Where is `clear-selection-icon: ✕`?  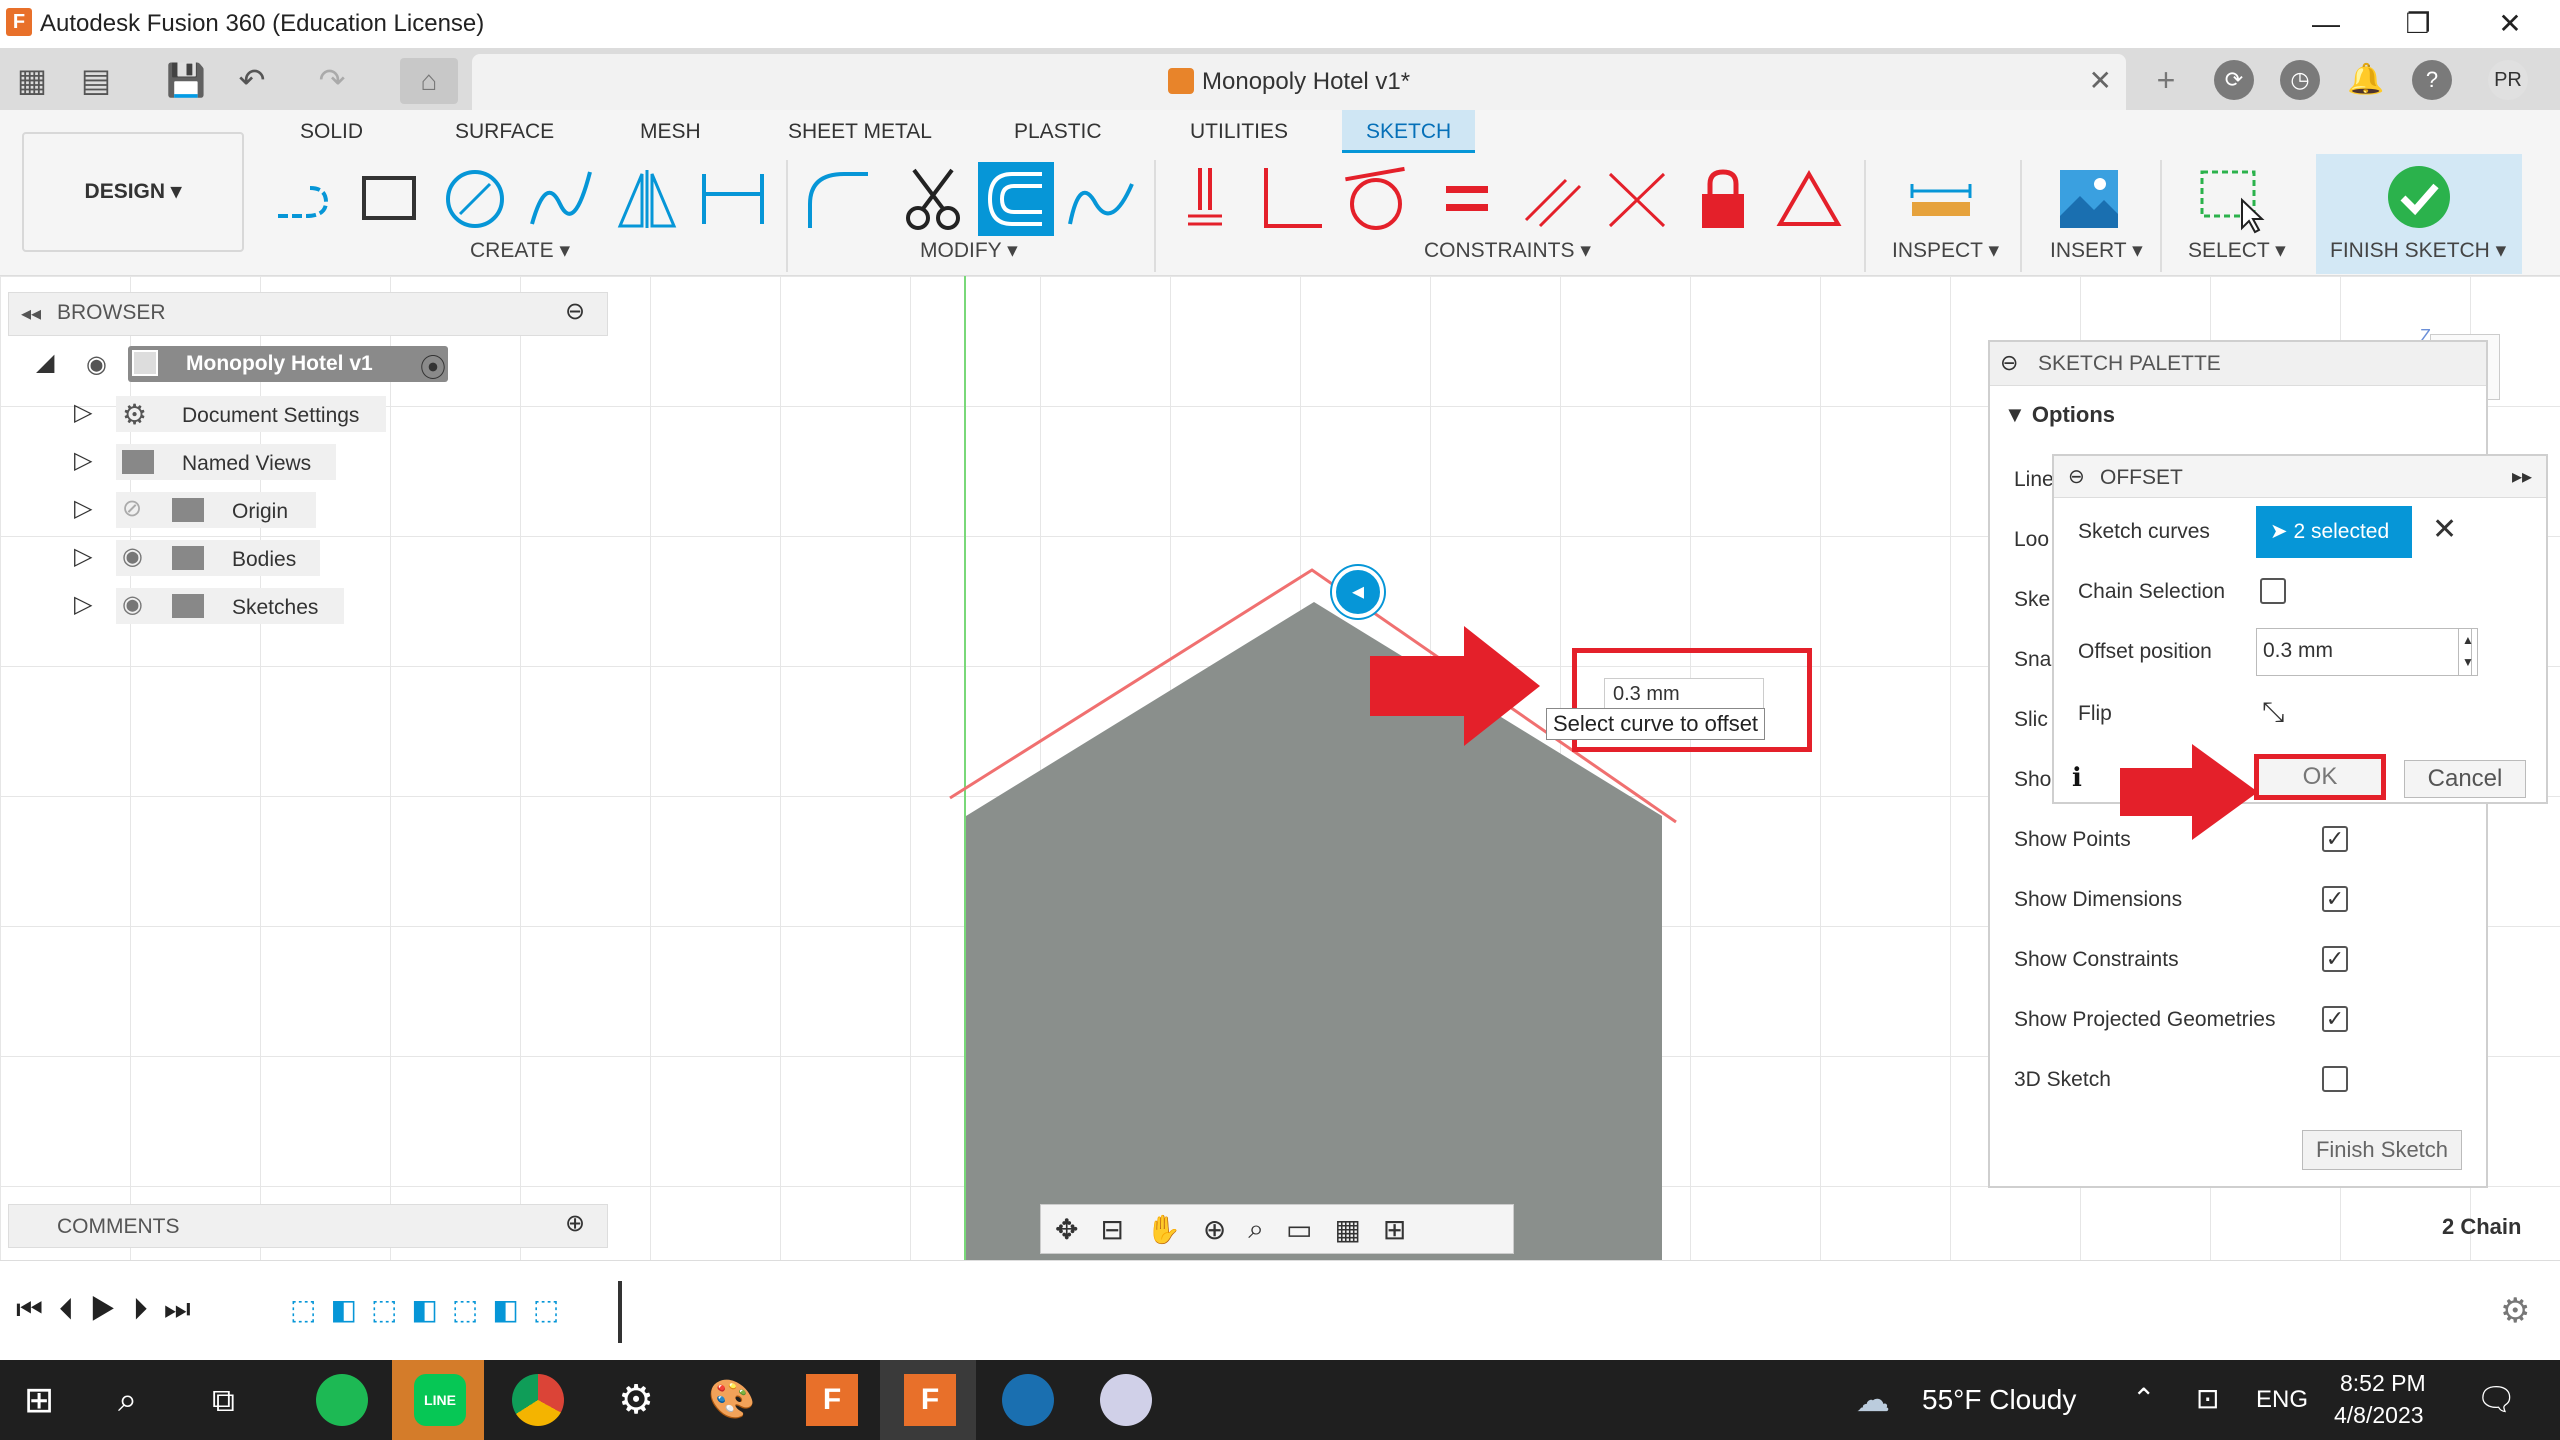
clear-selection-icon: ✕ is located at coordinates (2444, 529).